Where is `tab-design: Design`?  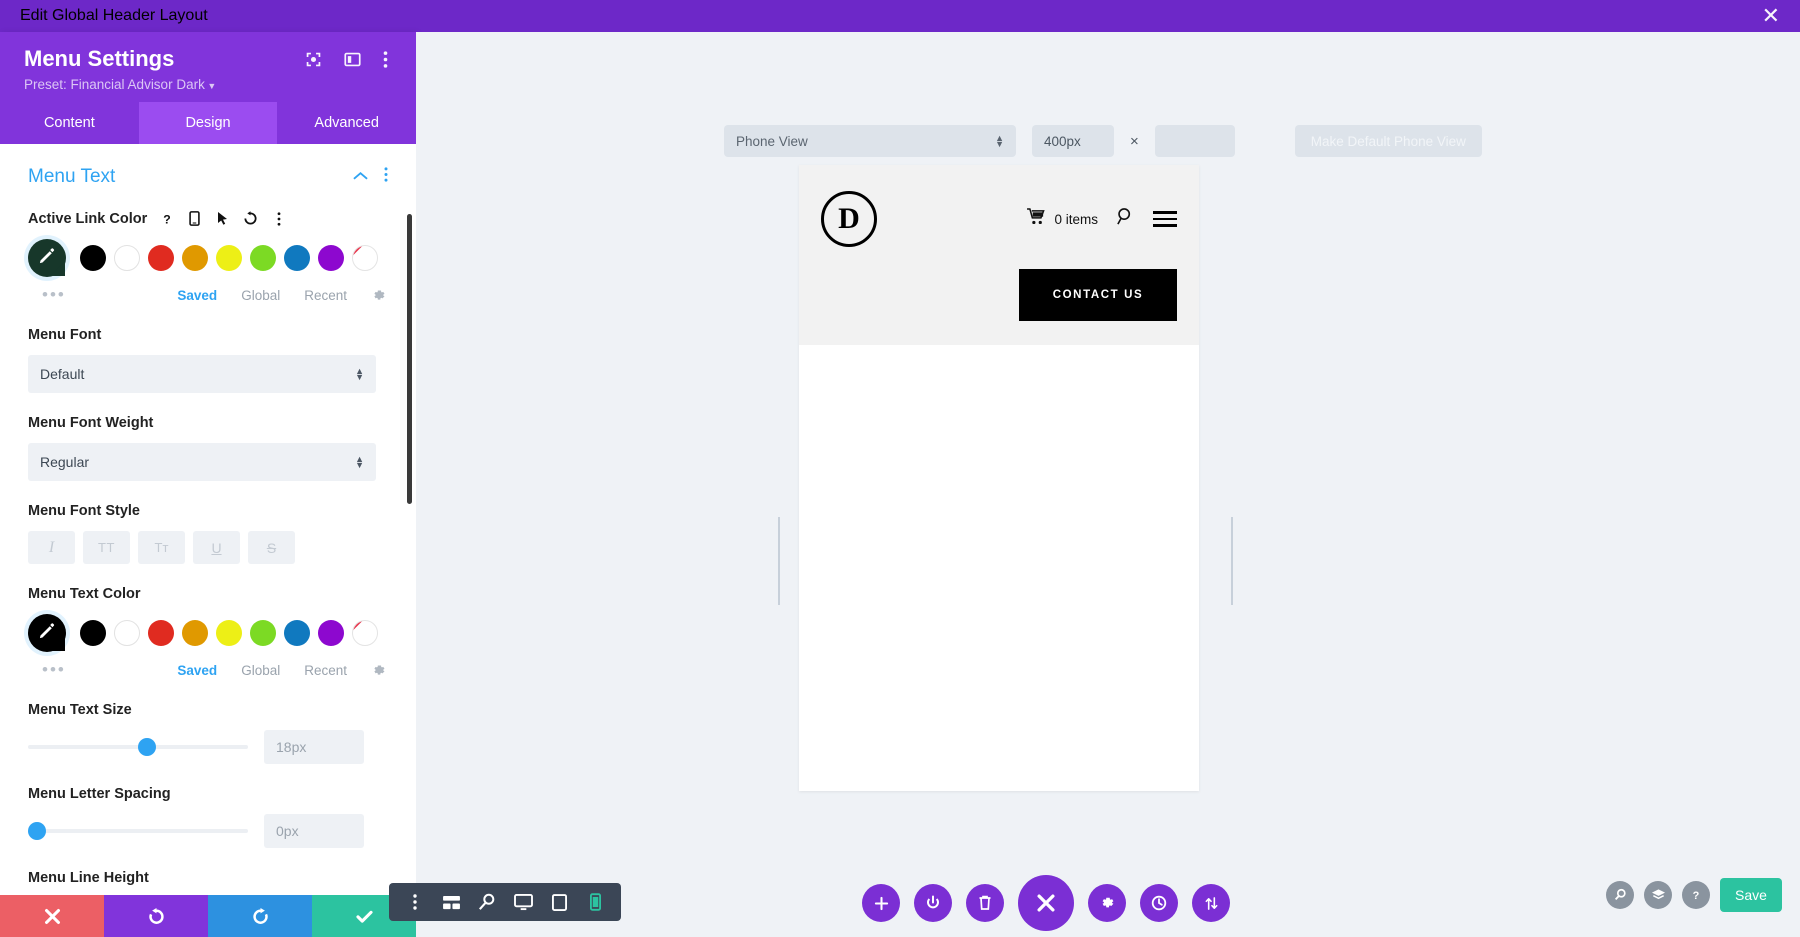
tab-design: Design is located at coordinates (208, 123).